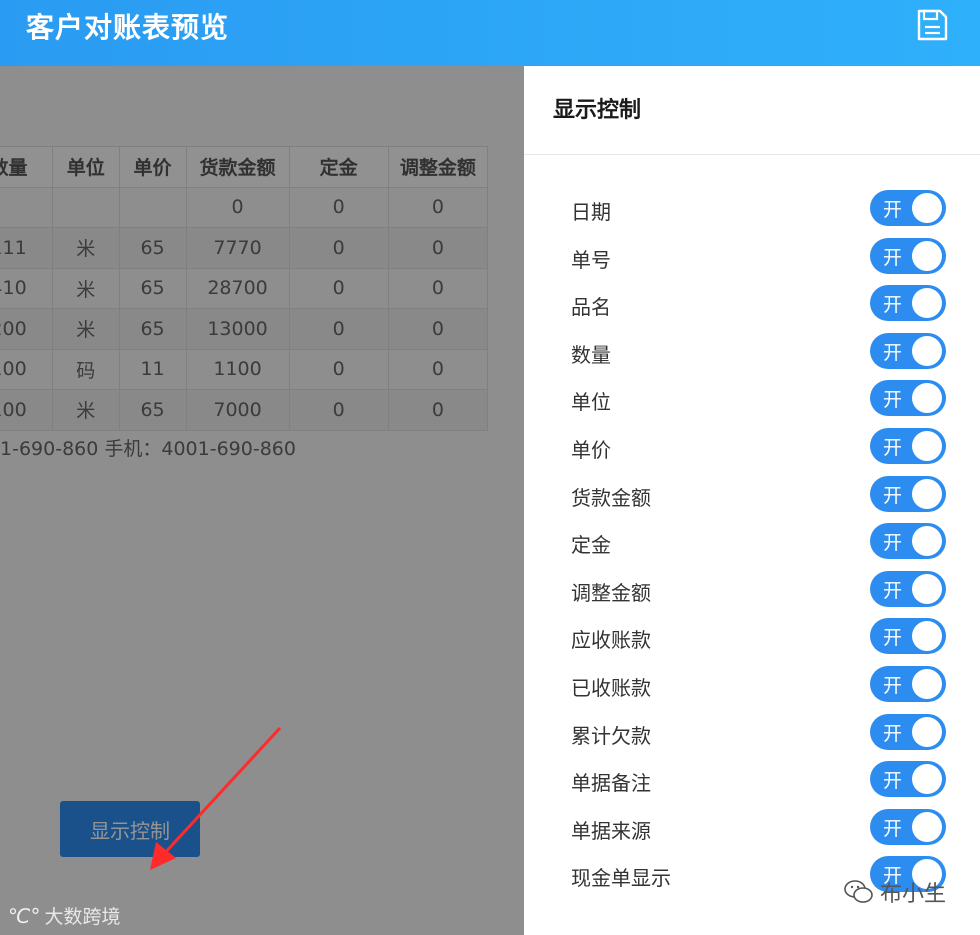  I want to click on option-row: 定金 开, so click(752, 541).